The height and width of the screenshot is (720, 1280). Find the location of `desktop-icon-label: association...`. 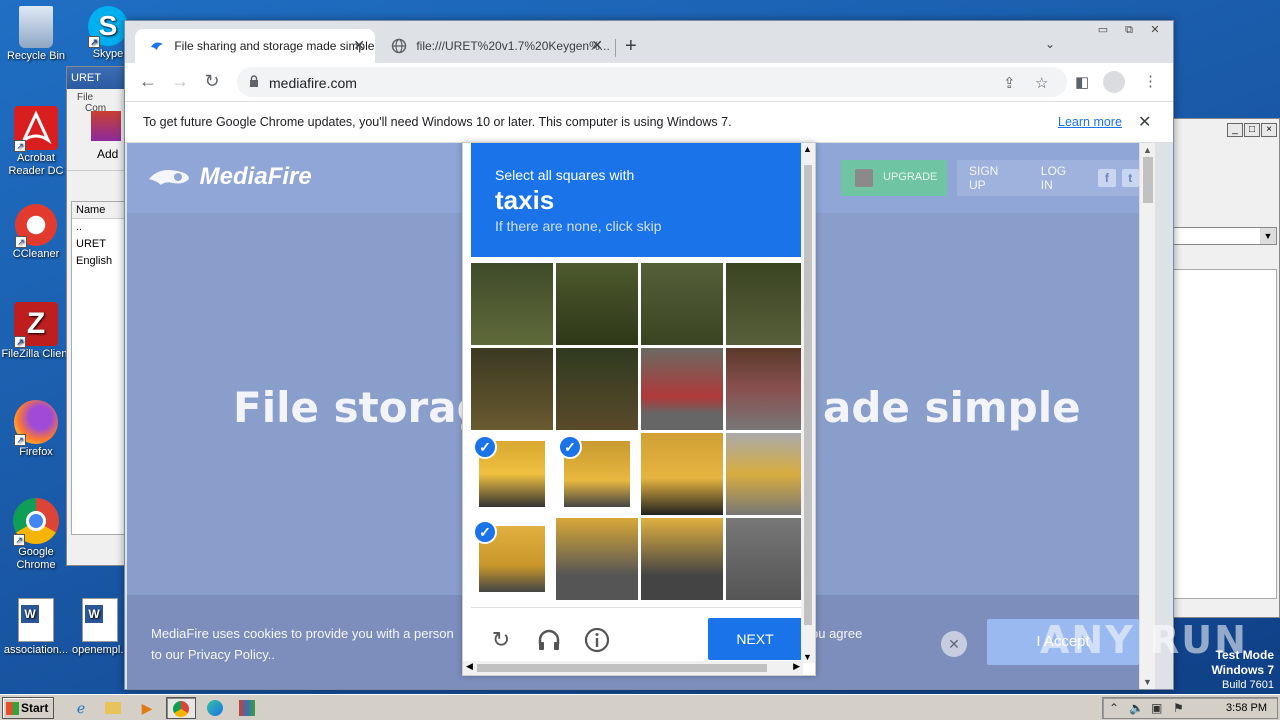

desktop-icon-label: association... is located at coordinates (36, 650).